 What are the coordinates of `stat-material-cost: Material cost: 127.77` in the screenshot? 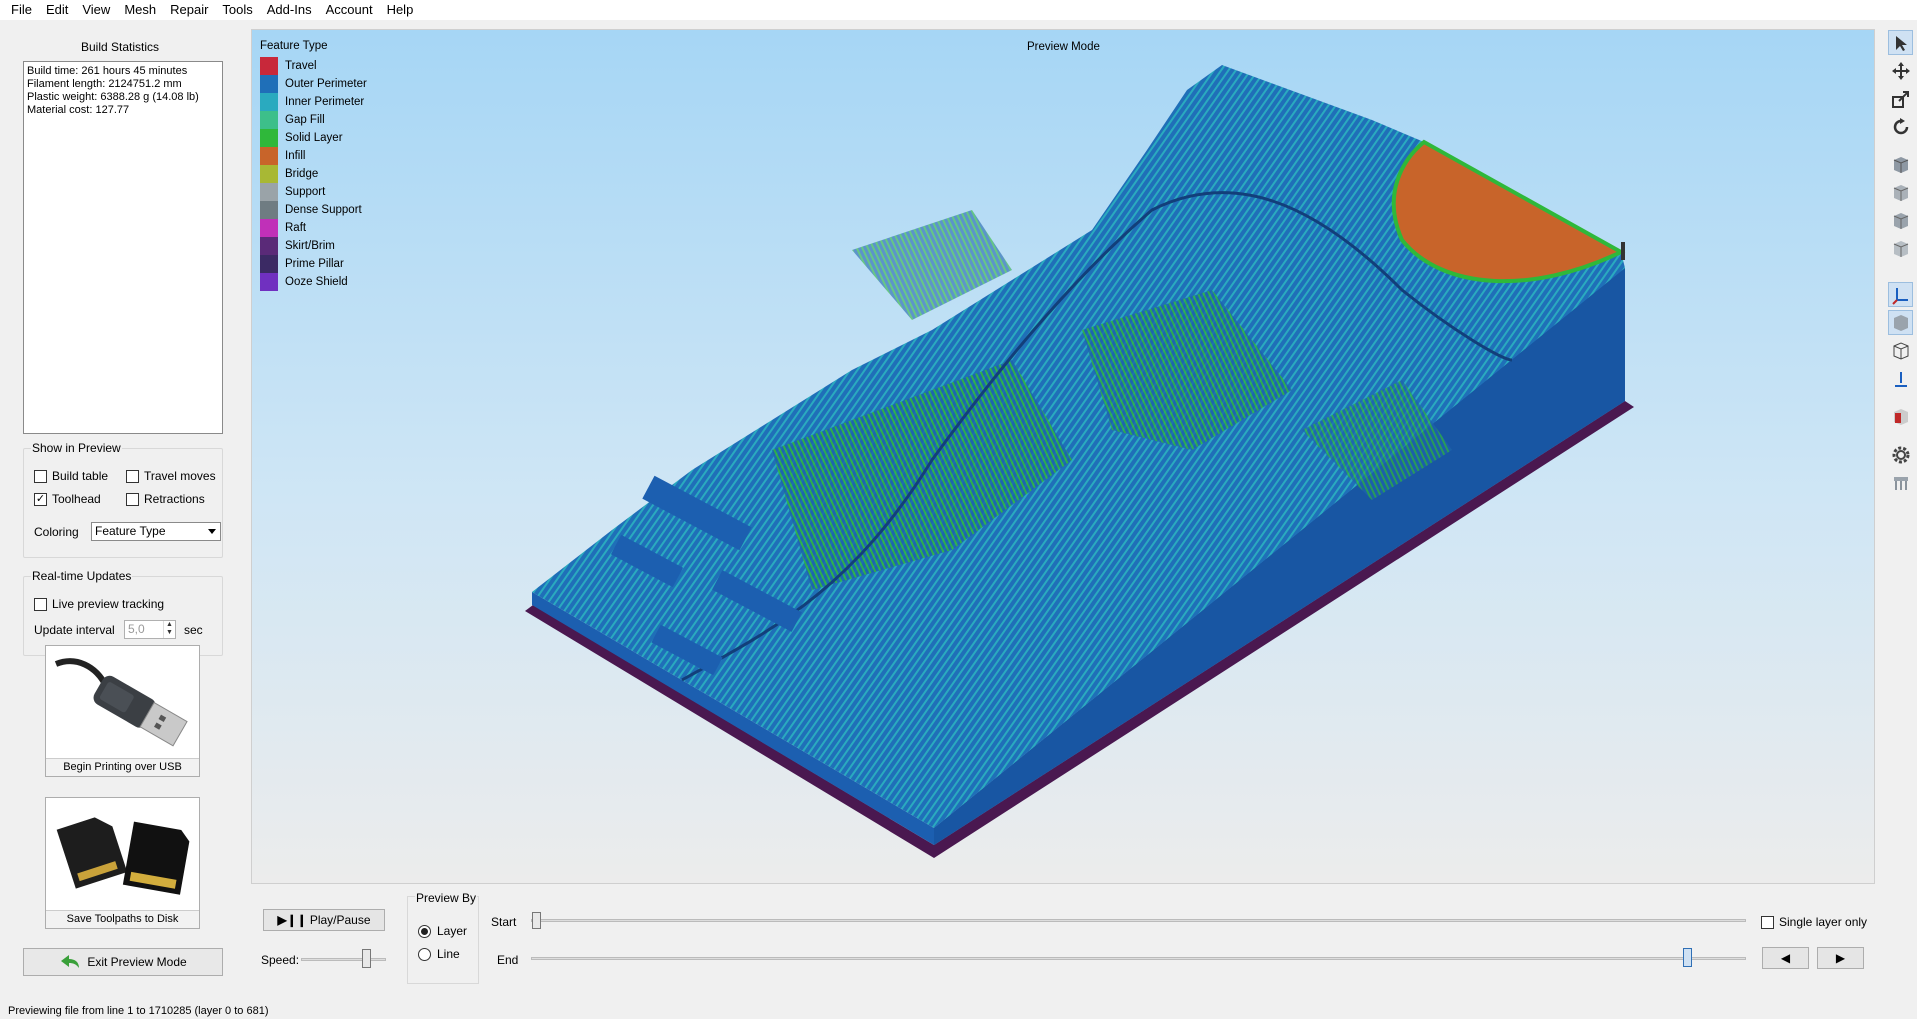 It's located at (78, 110).